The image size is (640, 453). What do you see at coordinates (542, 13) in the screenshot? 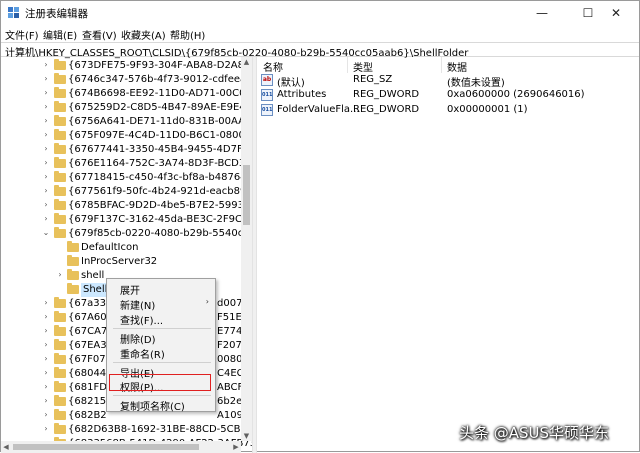
I see `minimize-button: —` at bounding box center [542, 13].